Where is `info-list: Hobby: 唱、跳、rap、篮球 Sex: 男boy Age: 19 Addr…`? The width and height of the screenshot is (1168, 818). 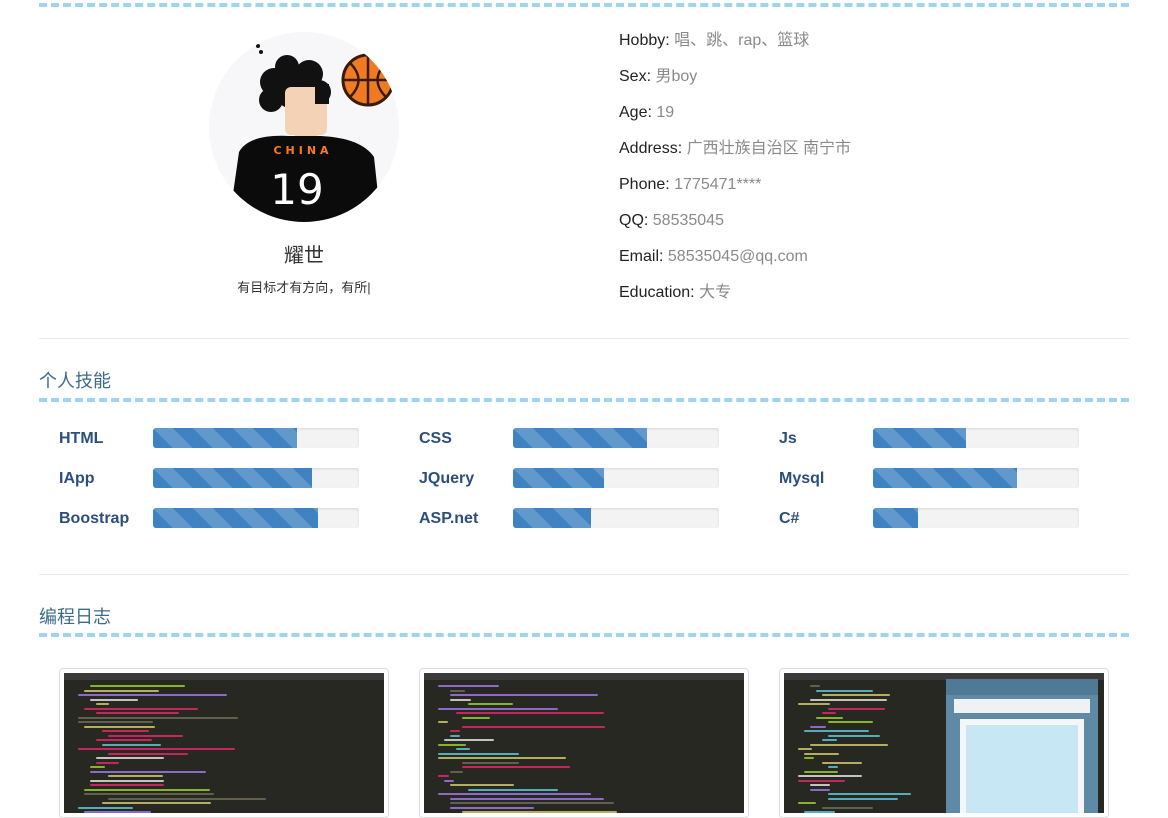 info-list: Hobby: 唱、跳、rap、篮球 Sex: 男boy Age: 19 Addr… is located at coordinates (735, 174).